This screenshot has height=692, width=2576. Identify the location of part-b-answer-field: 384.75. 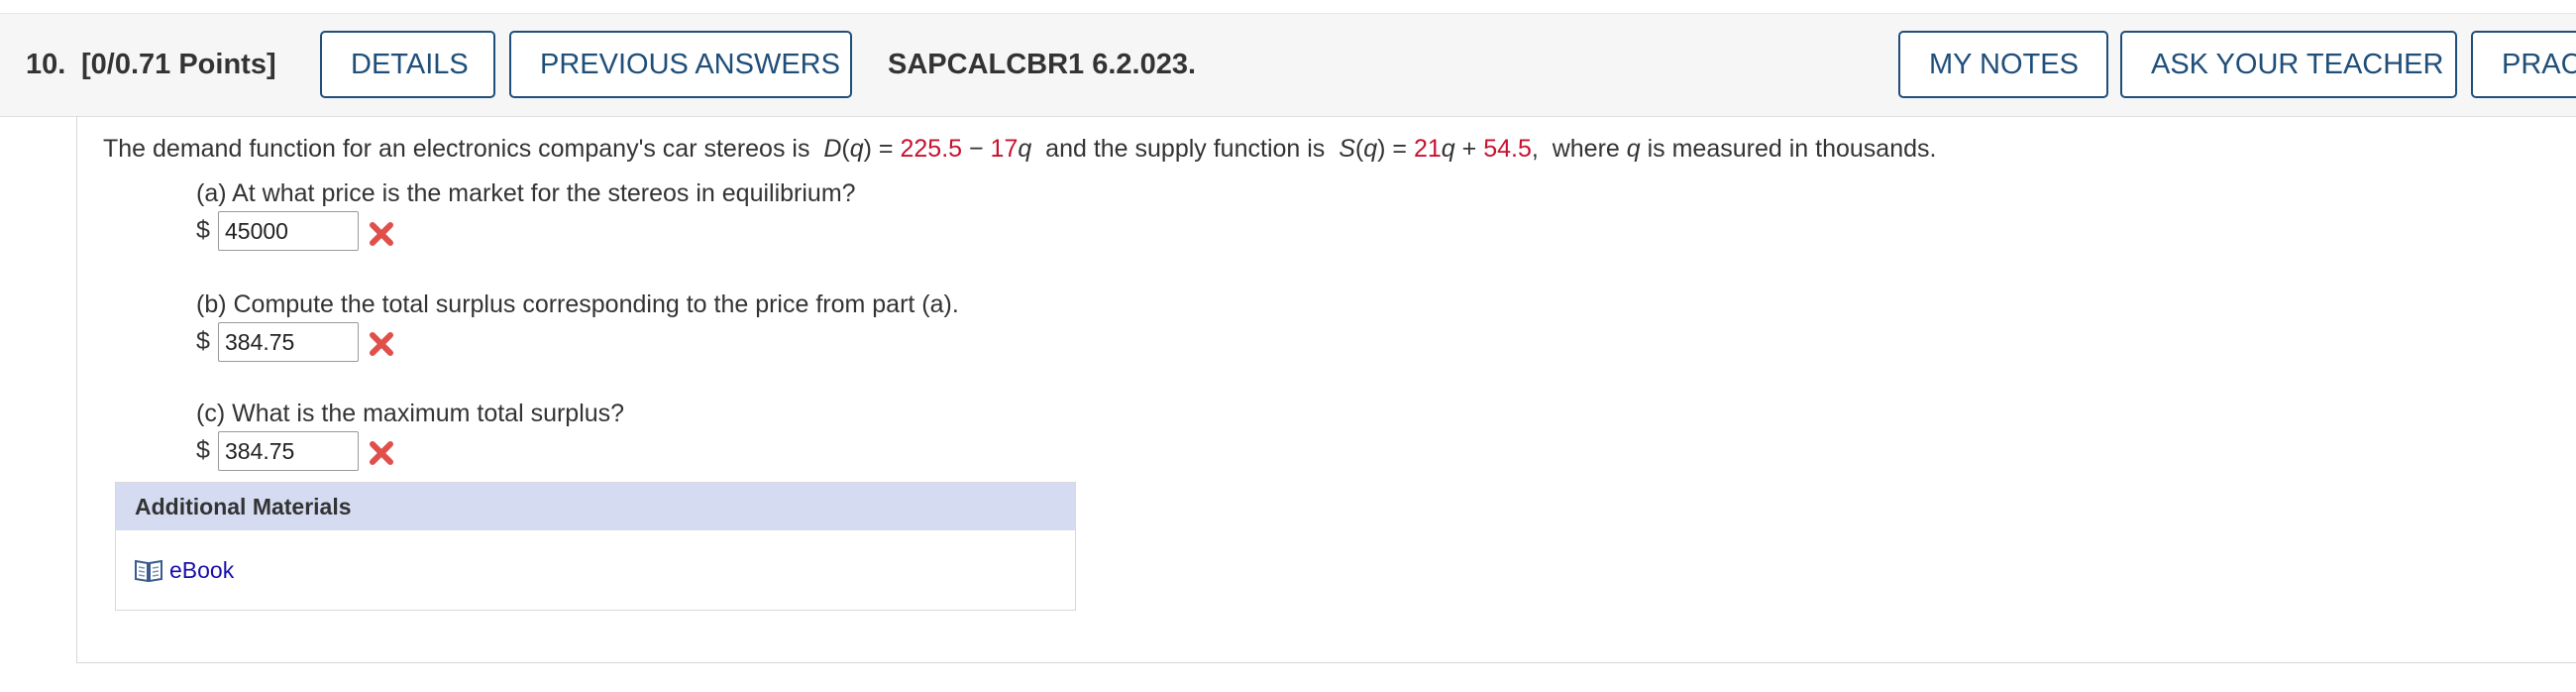
(288, 342).